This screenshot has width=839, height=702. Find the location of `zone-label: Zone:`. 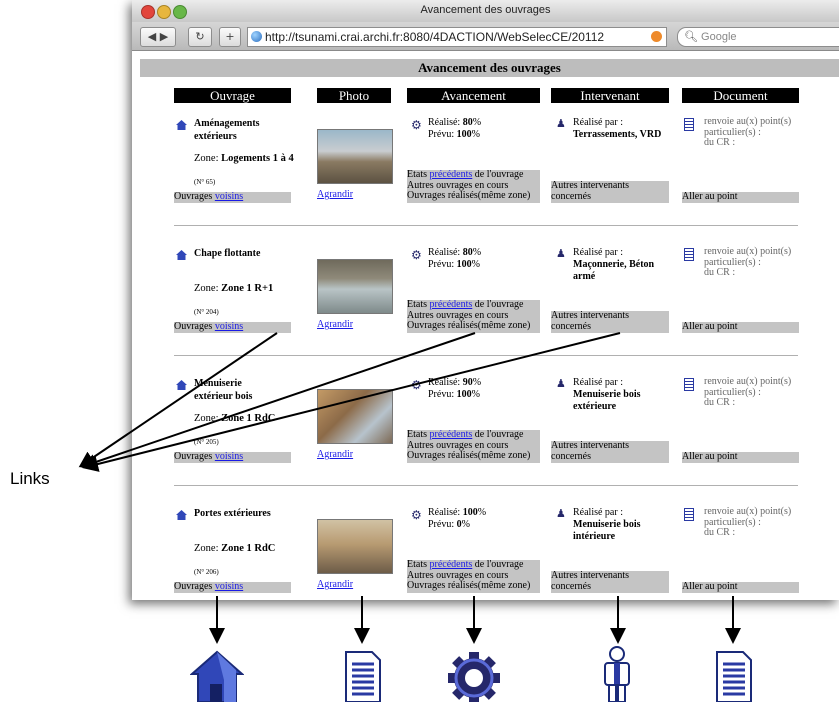

zone-label: Zone: is located at coordinates (206, 418).